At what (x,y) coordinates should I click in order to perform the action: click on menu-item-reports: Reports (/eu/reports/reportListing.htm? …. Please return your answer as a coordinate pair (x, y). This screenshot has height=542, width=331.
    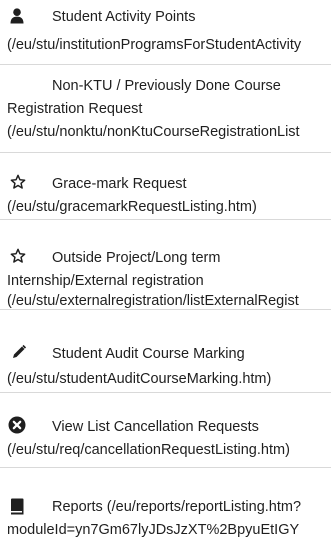
    Looking at the image, I should click on (165, 505).